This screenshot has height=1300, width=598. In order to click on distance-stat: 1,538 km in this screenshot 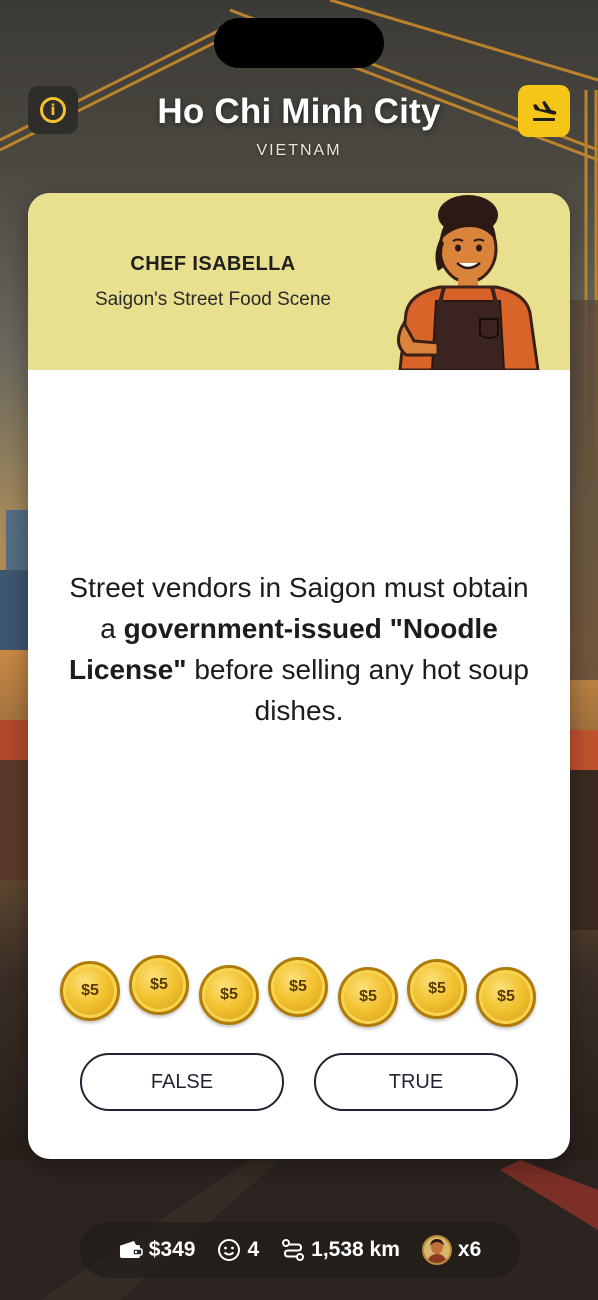, I will do `click(340, 1250)`.